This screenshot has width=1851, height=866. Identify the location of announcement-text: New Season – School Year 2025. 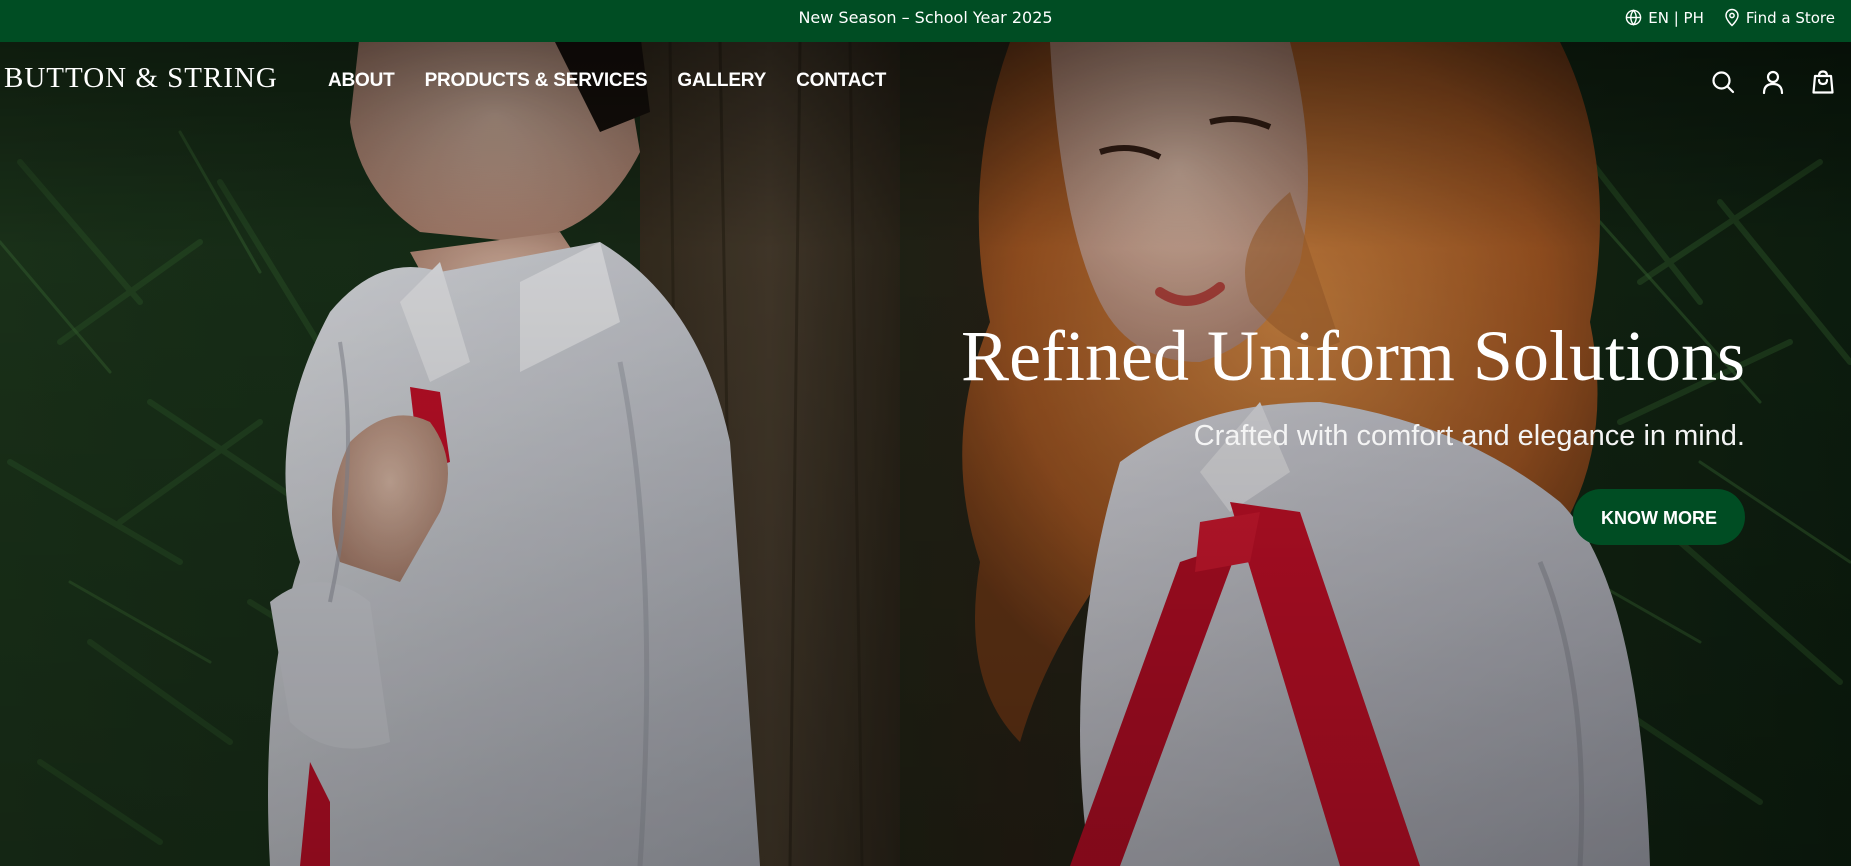
(925, 17).